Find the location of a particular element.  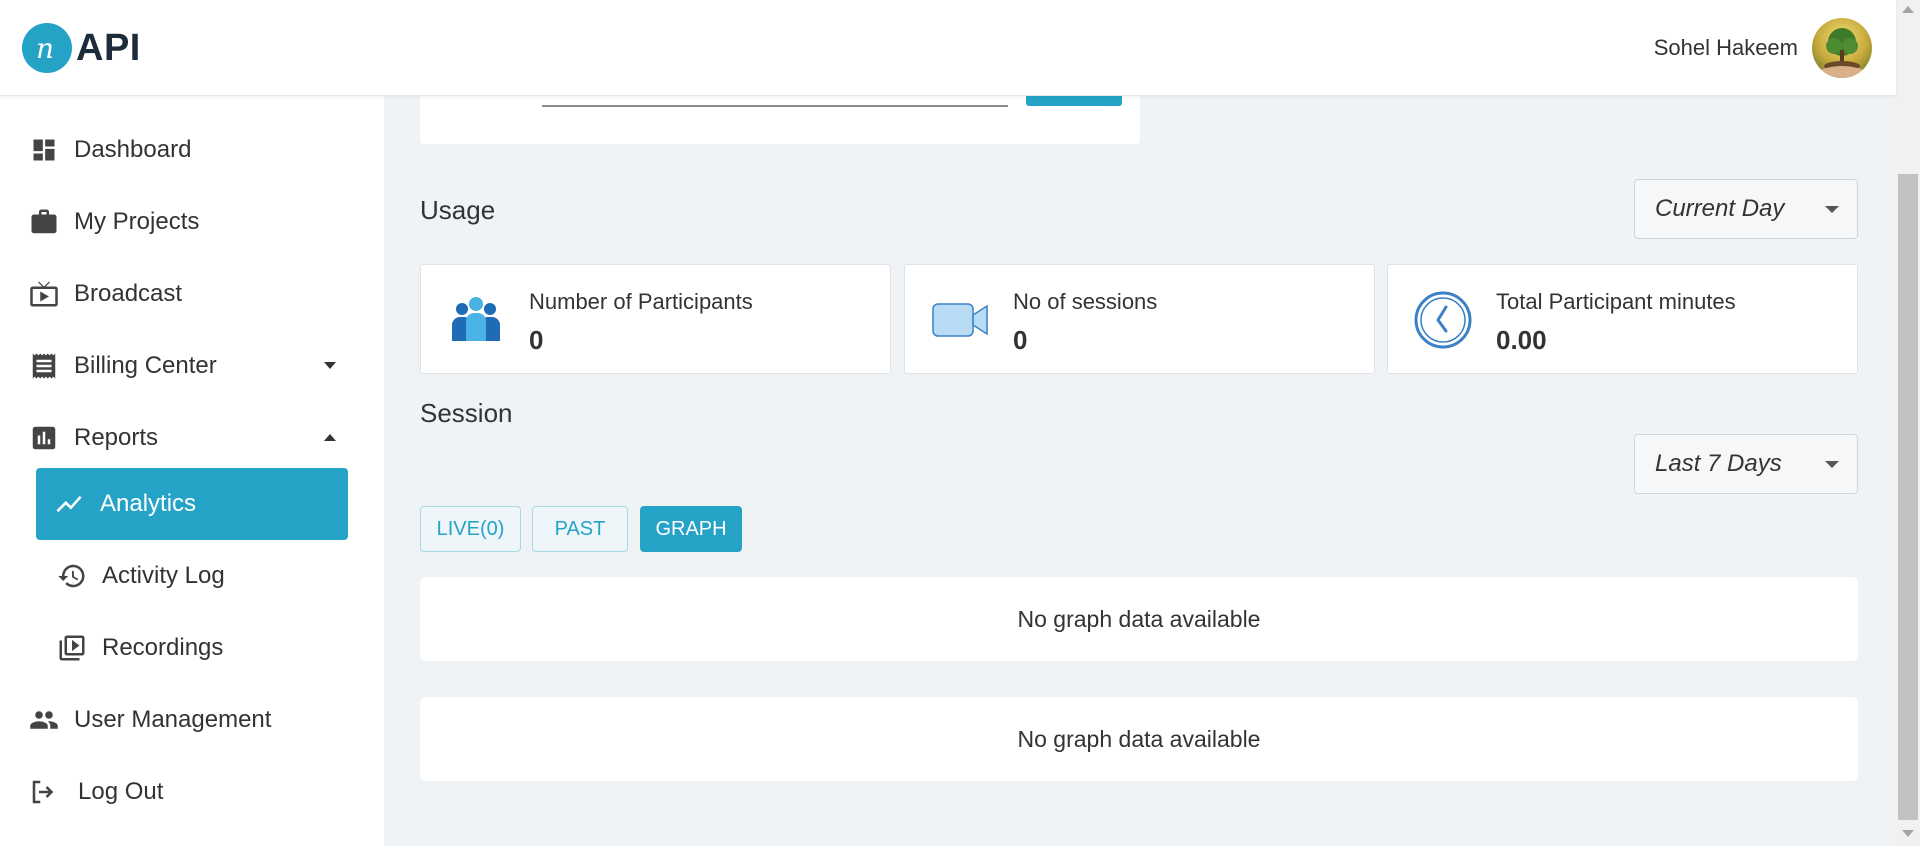

sidebar-item-user-management: User Management is located at coordinates (188, 720).